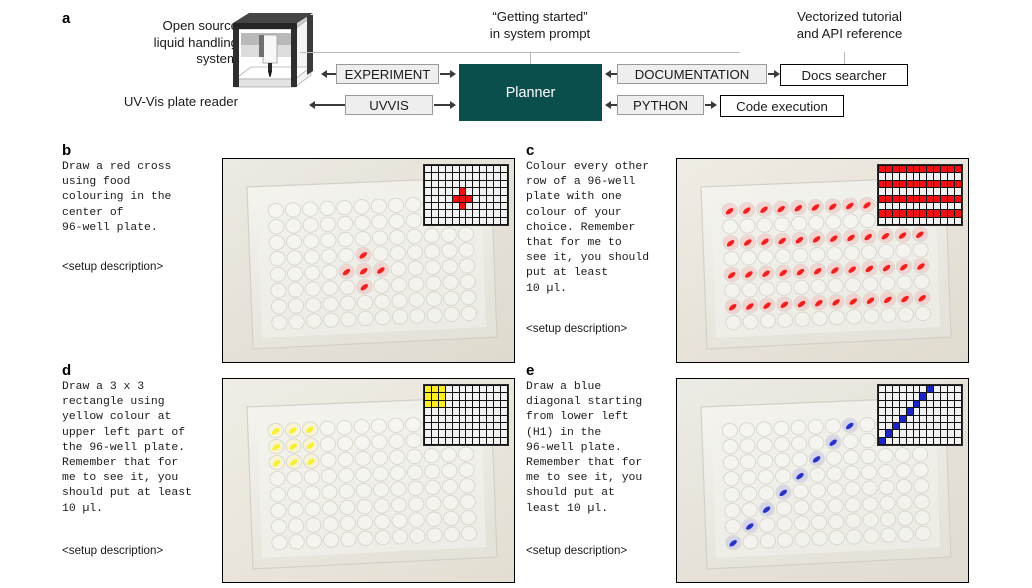  Describe the element at coordinates (692, 74) in the screenshot. I see `channel-documentation: DOCUMENTATION` at that location.